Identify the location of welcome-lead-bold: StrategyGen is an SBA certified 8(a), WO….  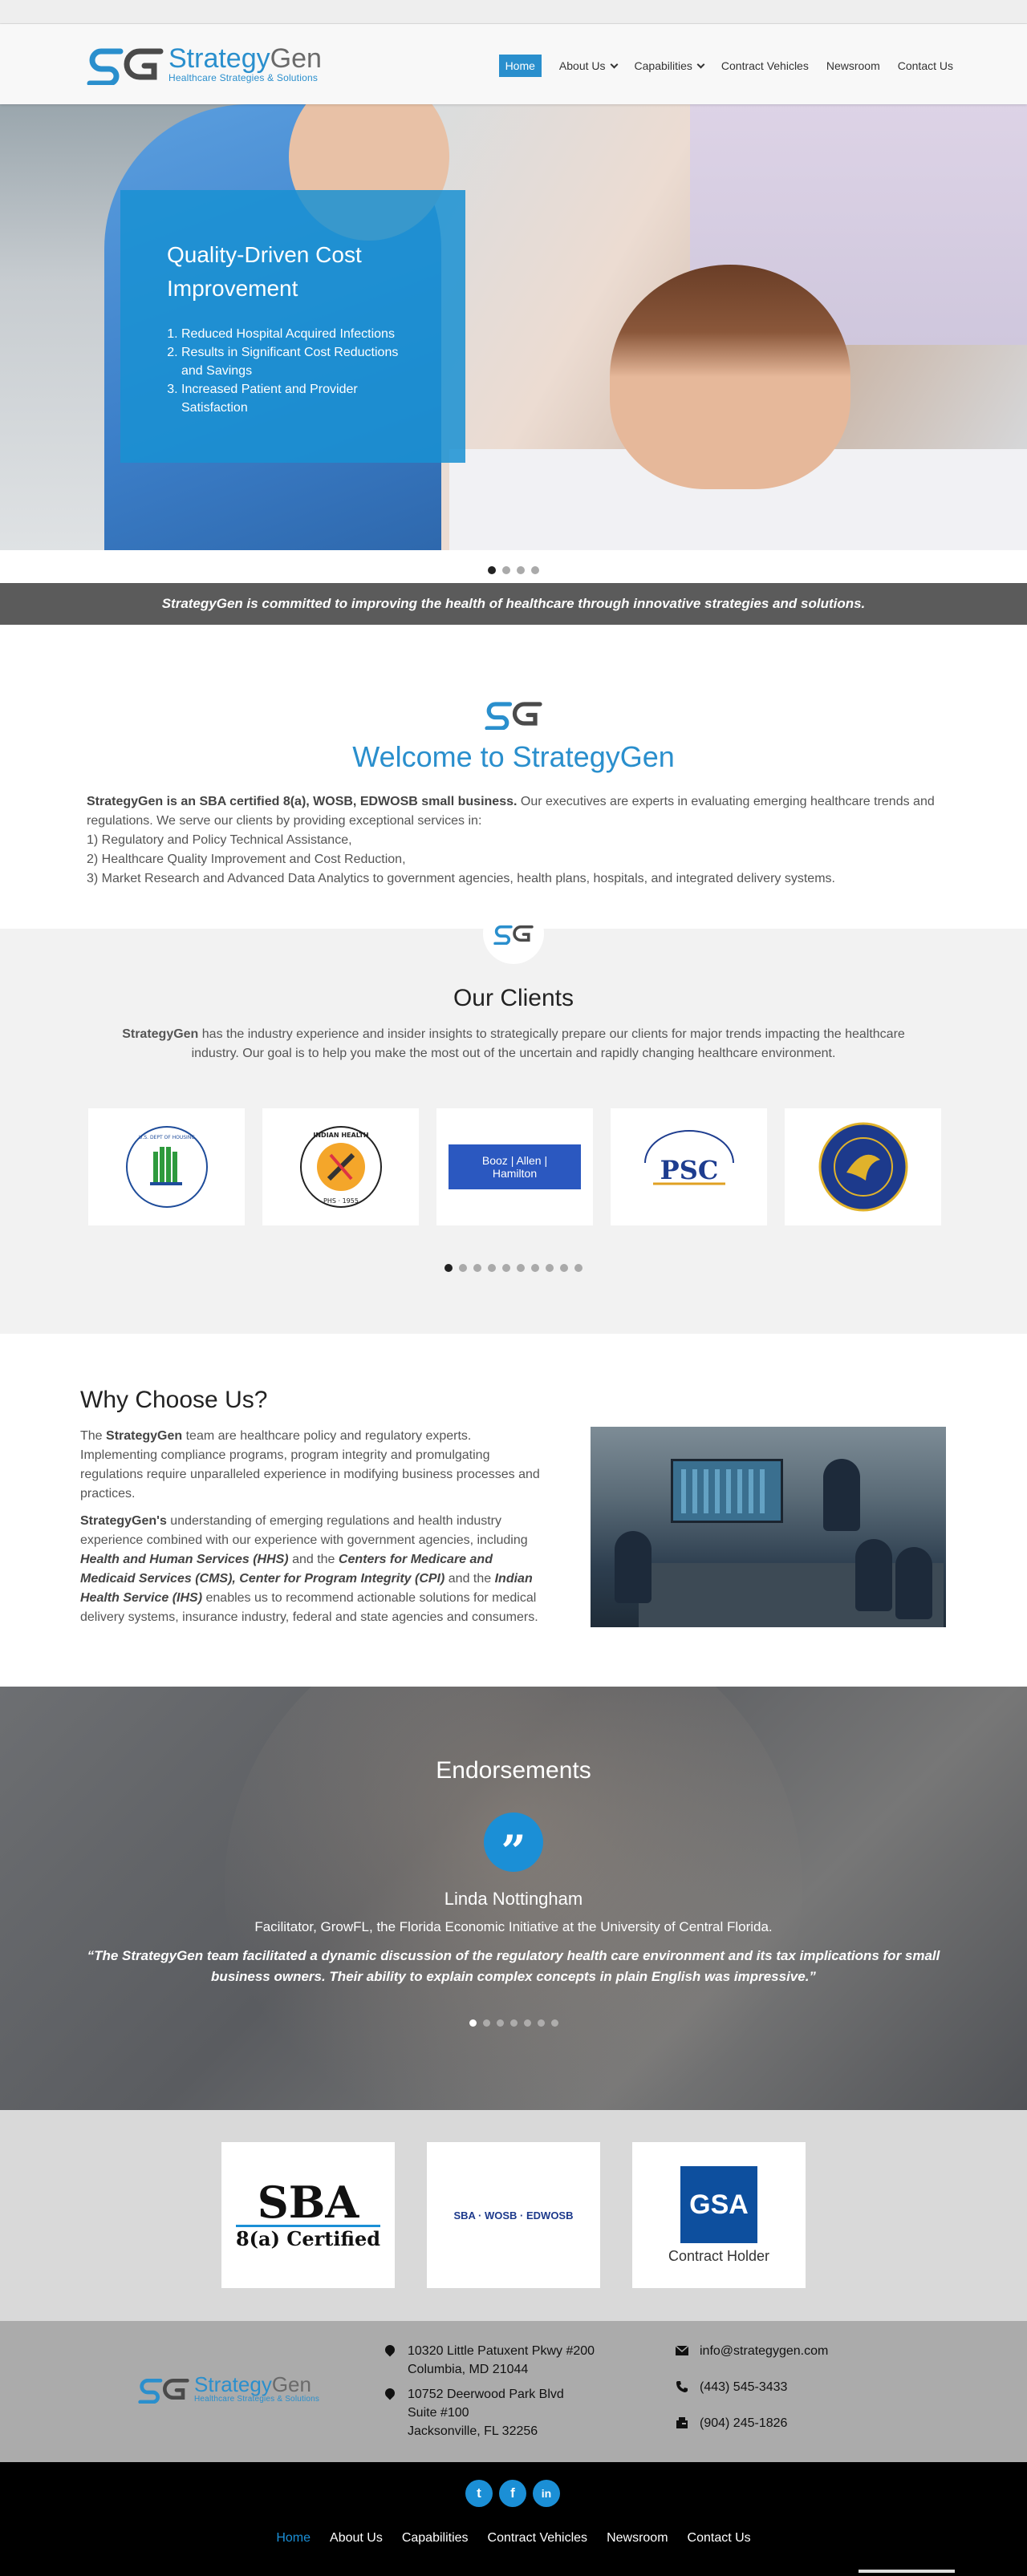
(303, 801).